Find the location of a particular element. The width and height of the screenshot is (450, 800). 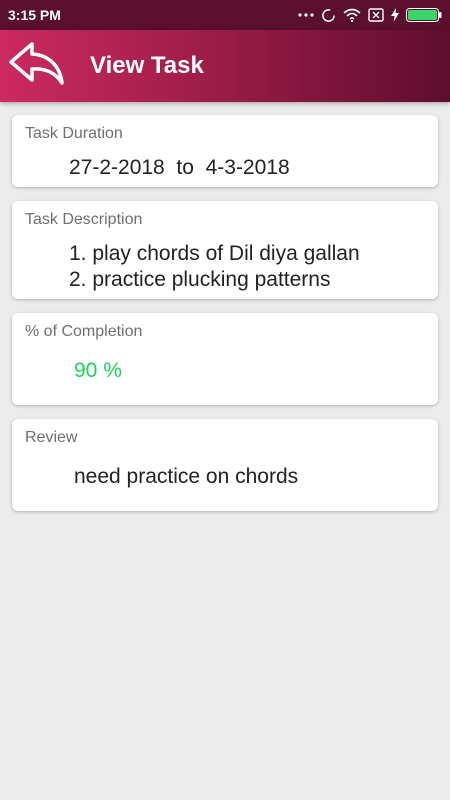

sync-icon is located at coordinates (328, 15).